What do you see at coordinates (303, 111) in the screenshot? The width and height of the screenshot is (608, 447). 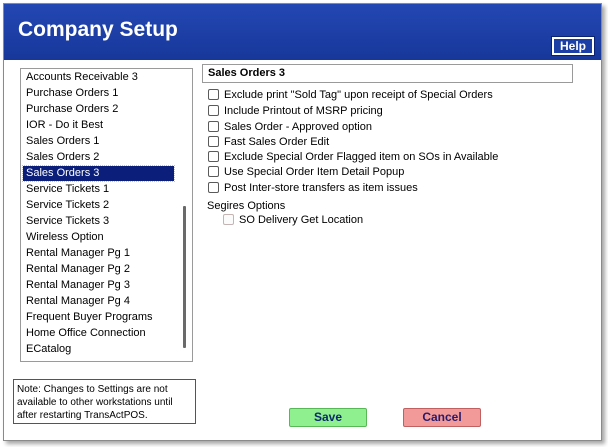 I see `option-label: Include Printout of MSRP pricing` at bounding box center [303, 111].